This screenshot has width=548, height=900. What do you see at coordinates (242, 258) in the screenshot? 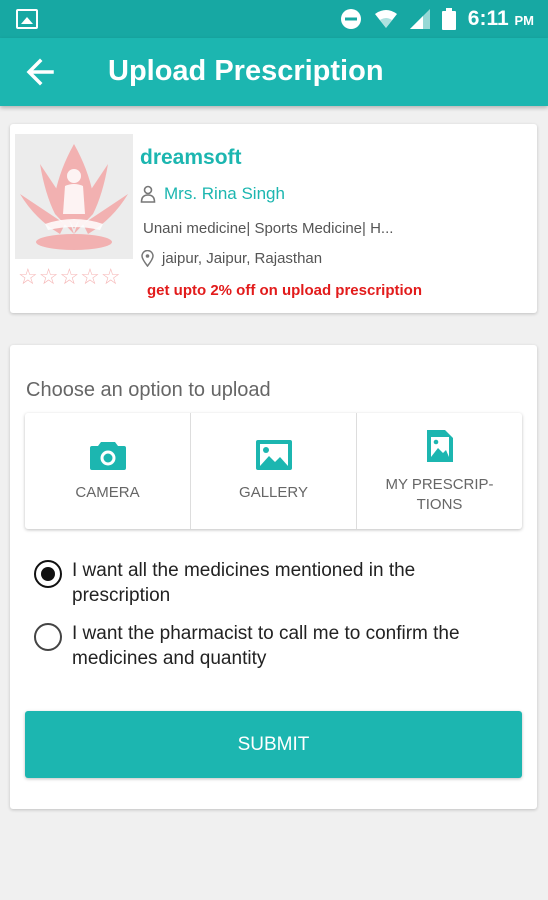
I see `location-text: jaipur, Jaipur, Rajasthan` at bounding box center [242, 258].